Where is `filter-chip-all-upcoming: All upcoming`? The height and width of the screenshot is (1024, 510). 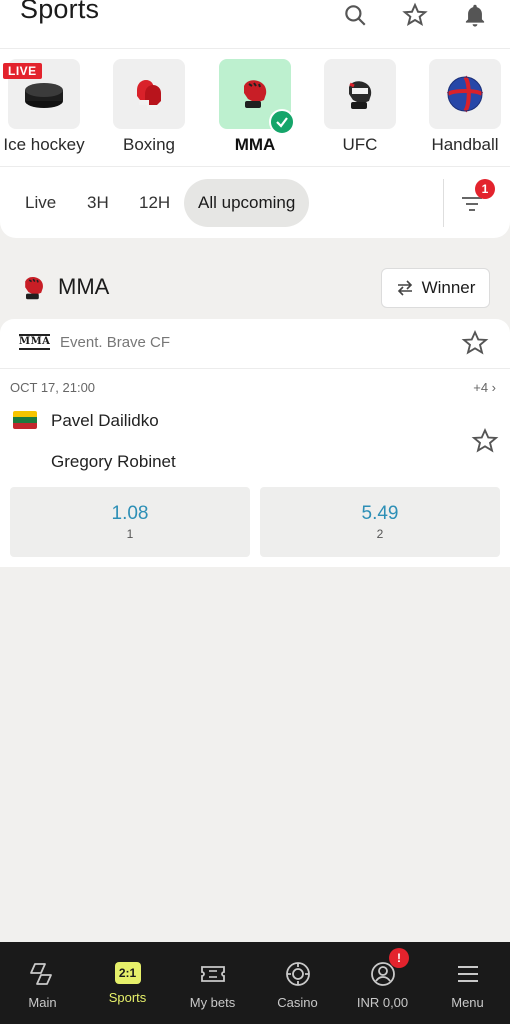 filter-chip-all-upcoming: All upcoming is located at coordinates (247, 203).